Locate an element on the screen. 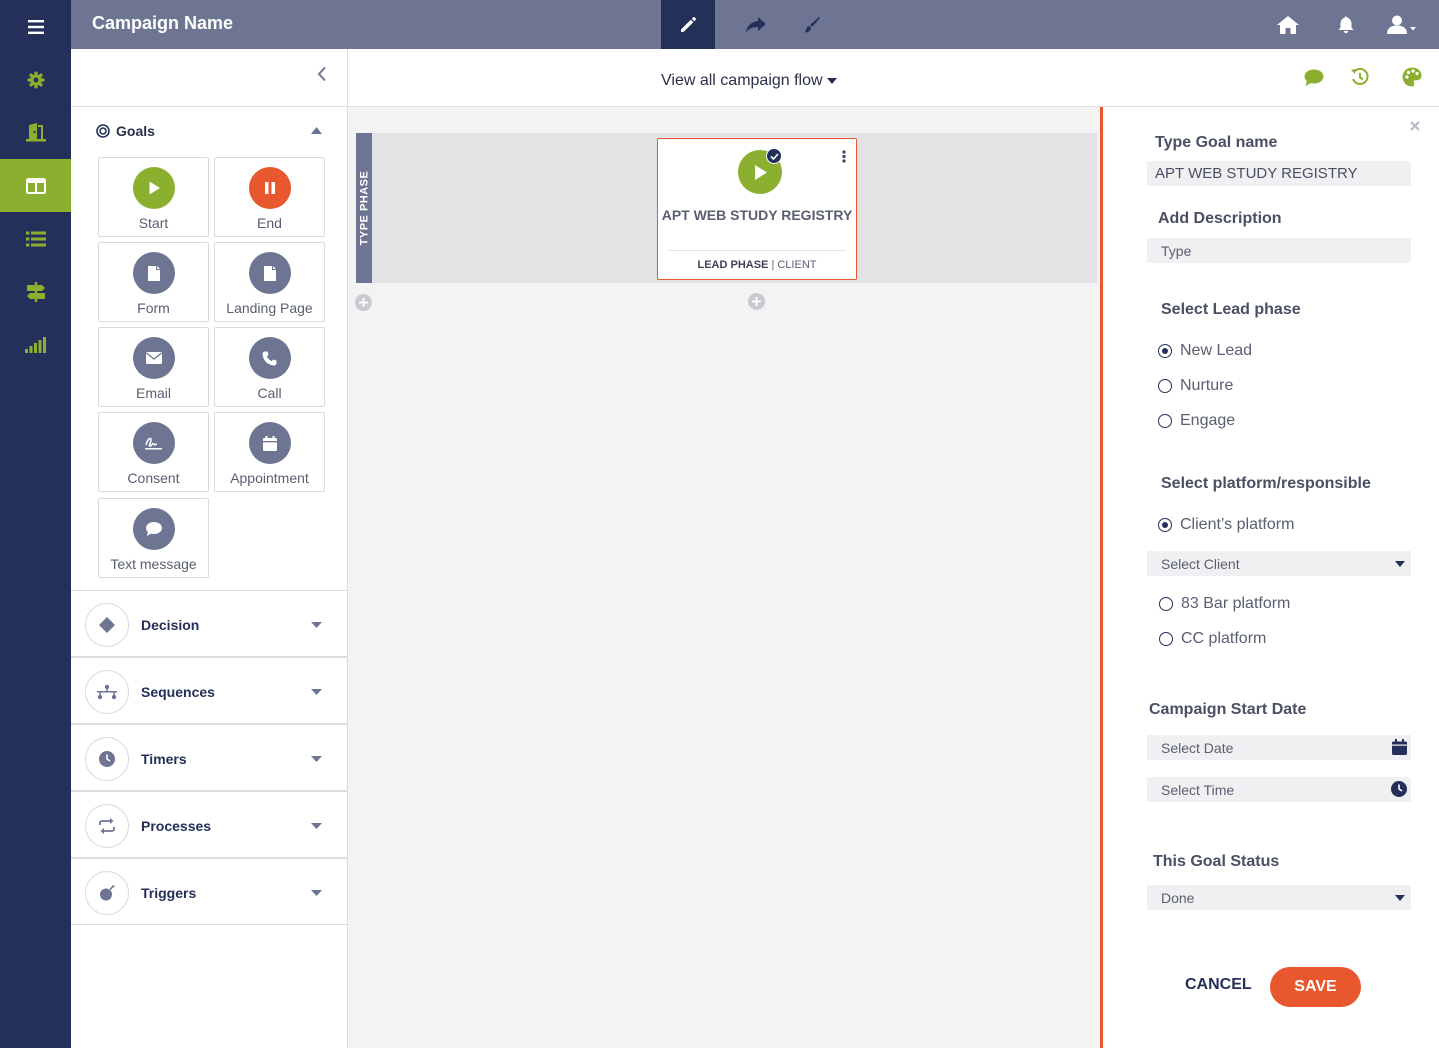  phase-label: TYPE PHASE is located at coordinates (364, 208).